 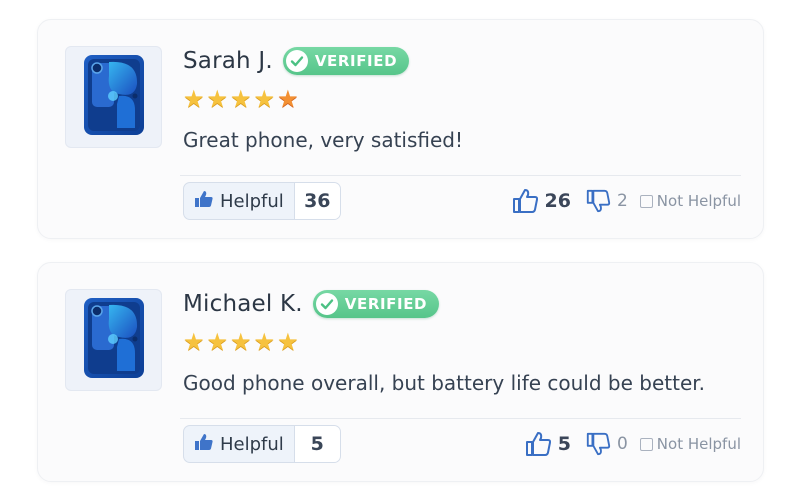 I want to click on vote-controls: 5 0 Not Helpful, so click(x=632, y=444).